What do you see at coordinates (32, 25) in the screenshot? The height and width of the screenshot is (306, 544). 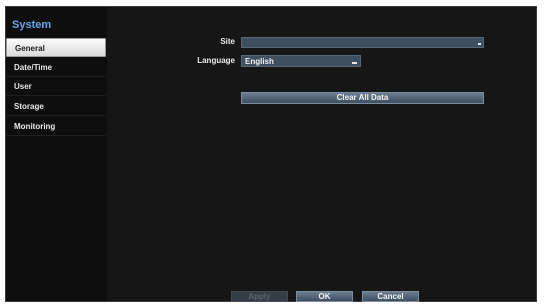 I see `sidebar-title: System` at bounding box center [32, 25].